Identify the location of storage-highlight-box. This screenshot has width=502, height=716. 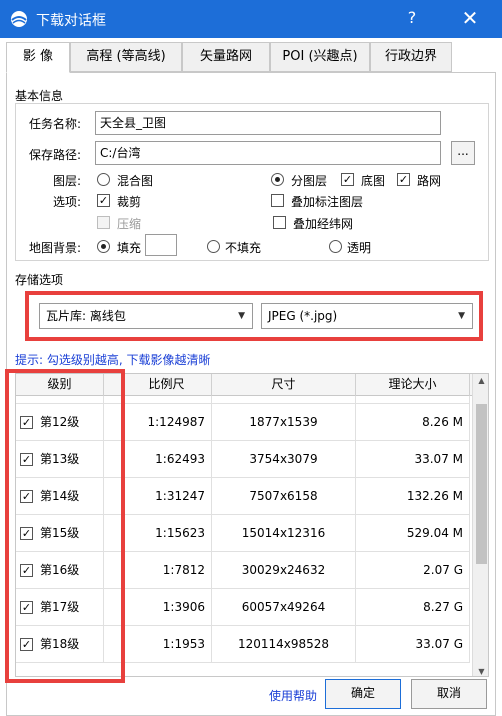
(254, 316).